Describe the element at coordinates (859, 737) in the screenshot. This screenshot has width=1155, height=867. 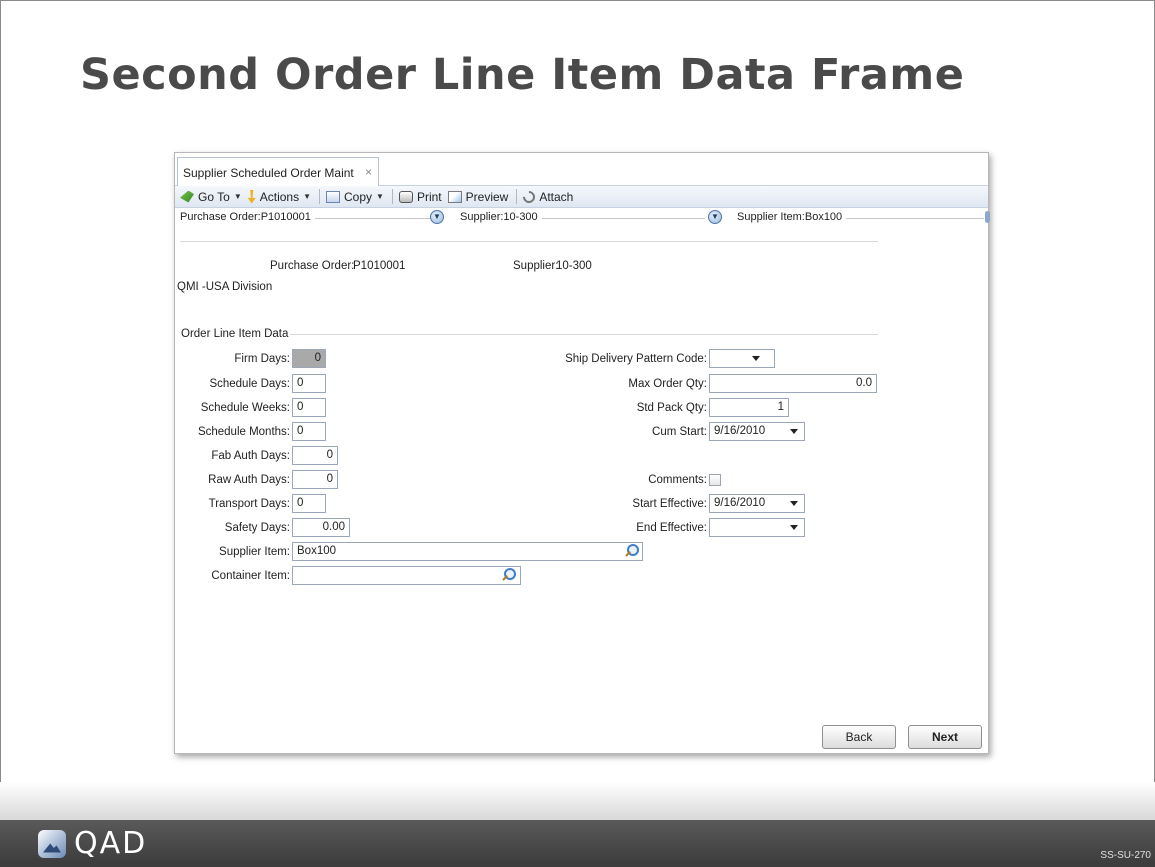
I see `back-button: Back` at that location.